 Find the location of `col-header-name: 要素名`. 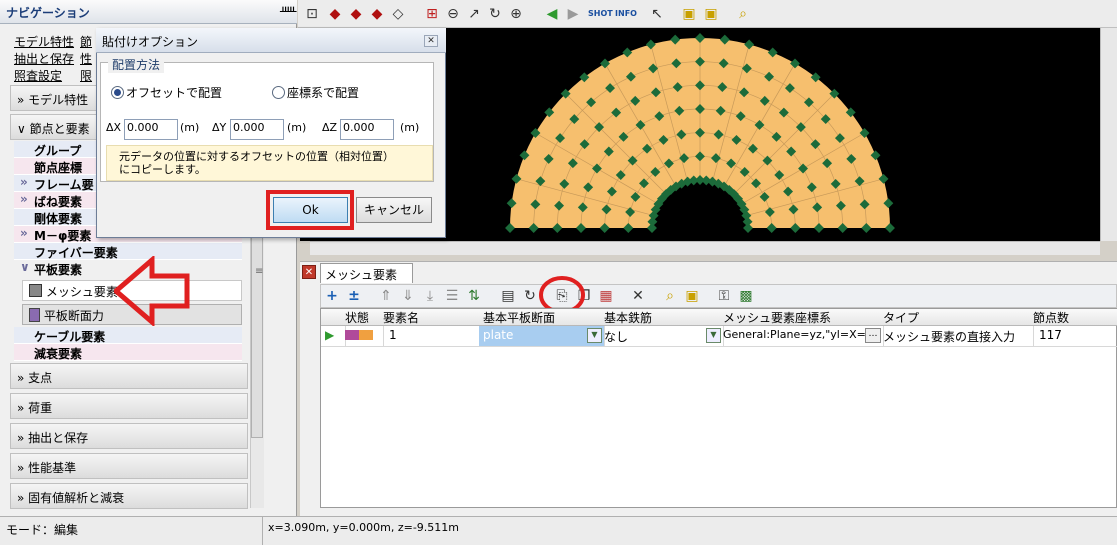

col-header-name: 要素名 is located at coordinates (431, 317).